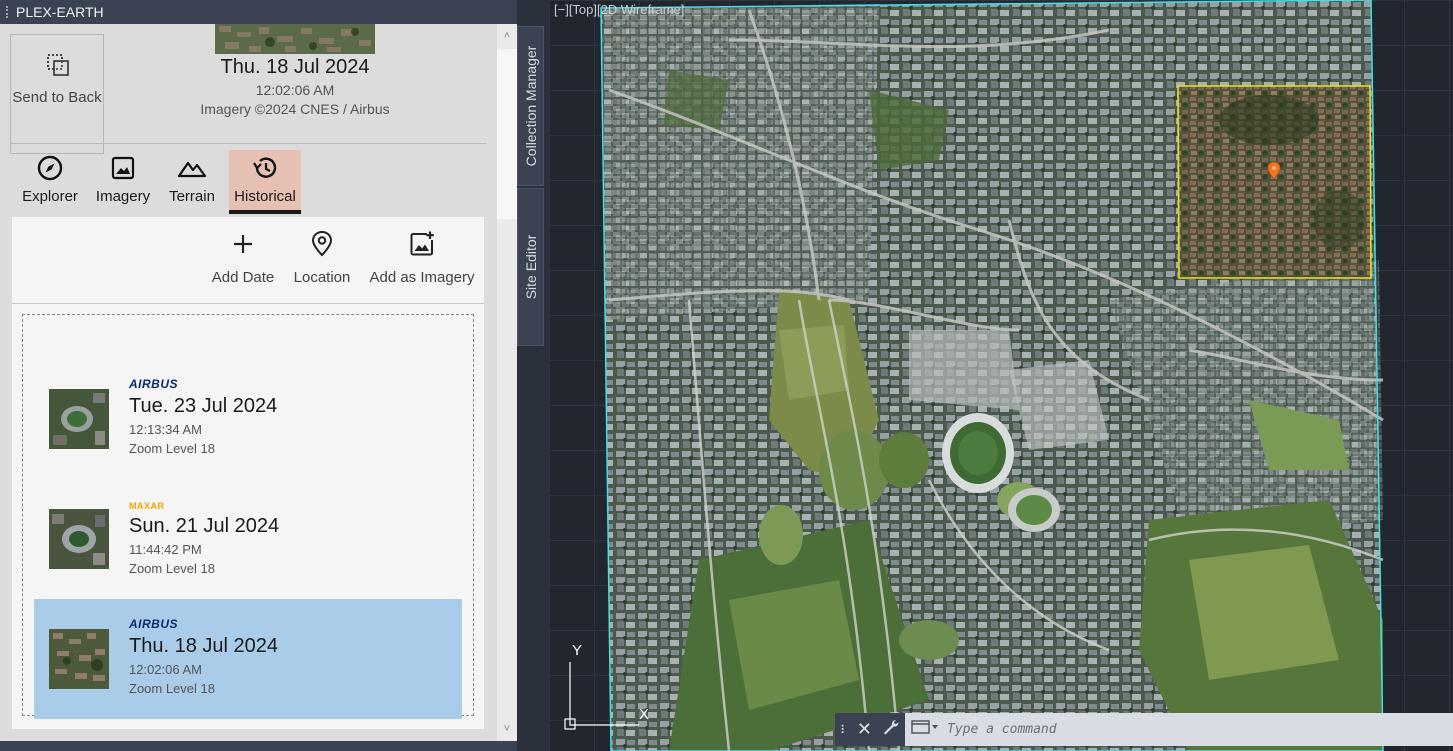 The width and height of the screenshot is (1453, 751). I want to click on send-to-back-button: Send to Back, so click(57, 94).